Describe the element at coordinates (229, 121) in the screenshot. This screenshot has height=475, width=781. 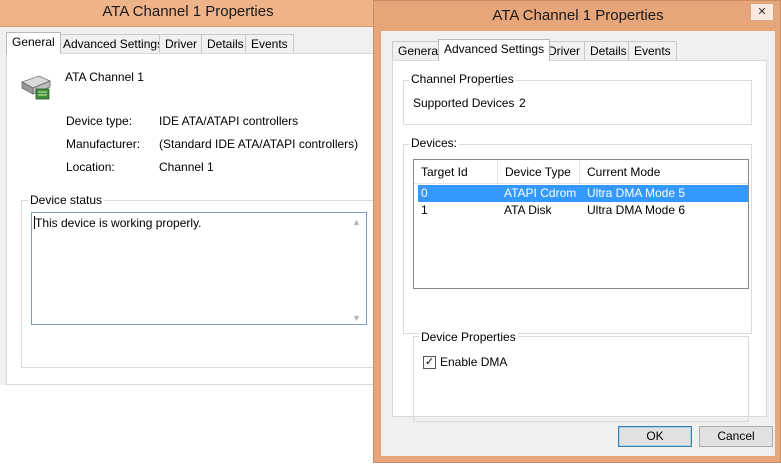
I see `device-type-value: IDE ATA/ATAPI controllers` at that location.